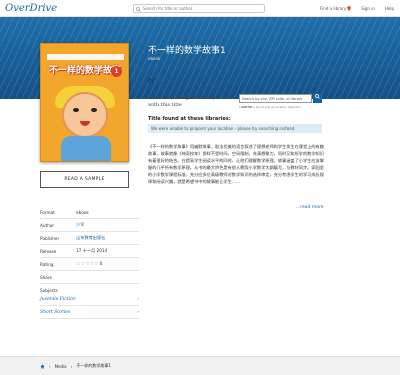 The width and height of the screenshot is (400, 375). Describe the element at coordinates (85, 57) in the screenshot. I see `cover-band` at that location.